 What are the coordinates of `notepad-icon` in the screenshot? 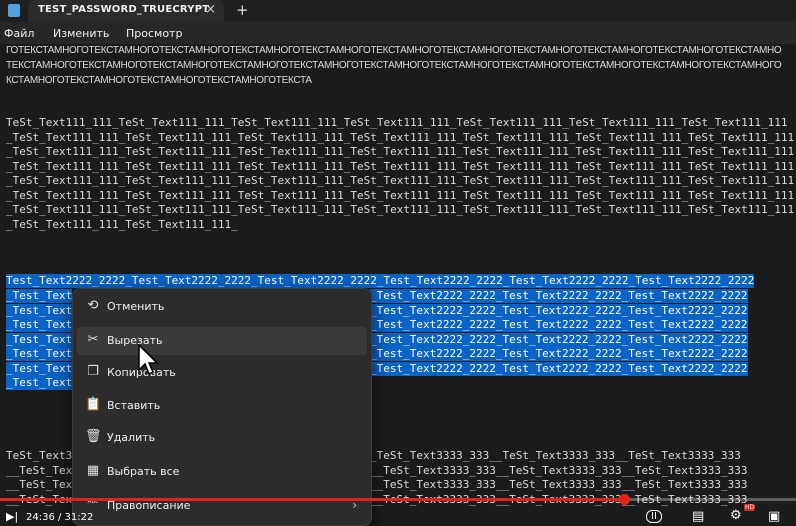 It's located at (14, 10).